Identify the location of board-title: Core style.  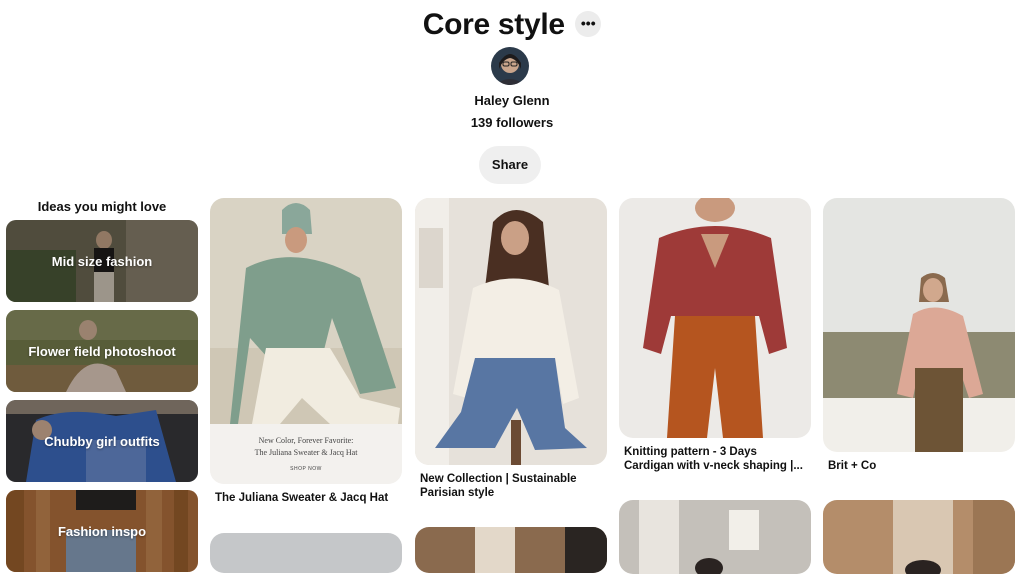
(493, 24).